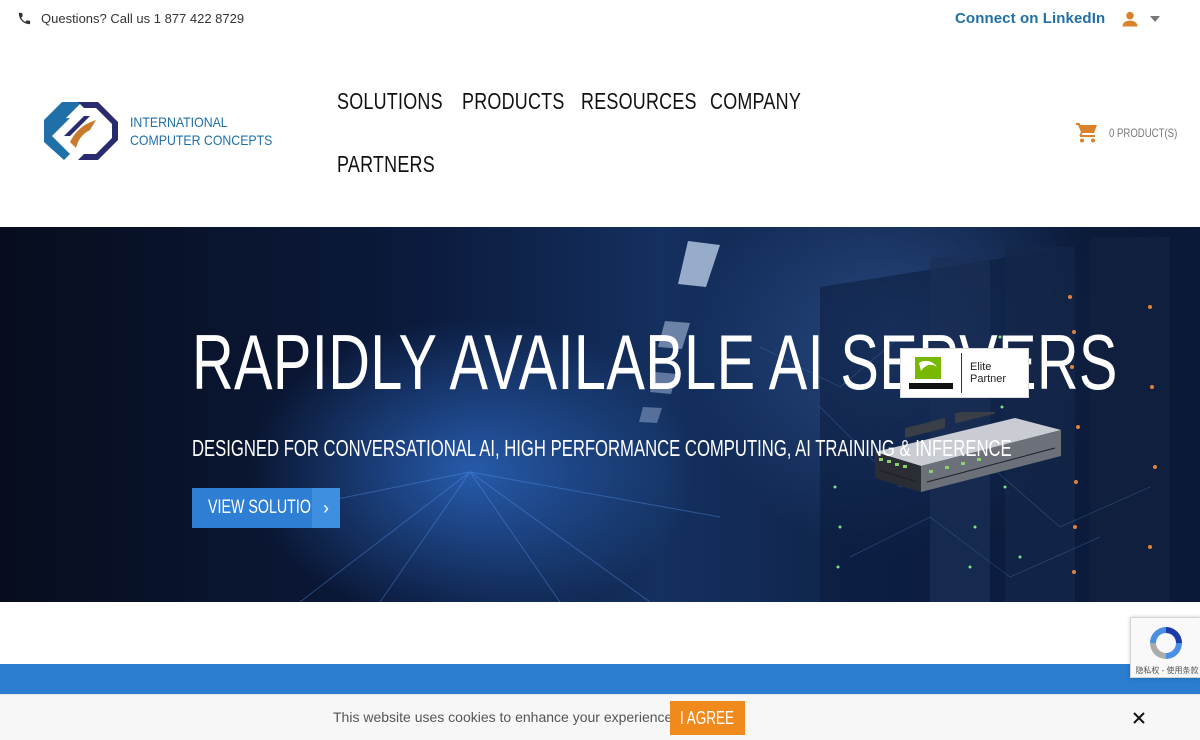 This screenshot has height=740, width=1200. What do you see at coordinates (390, 101) in the screenshot?
I see `nav-item-solutions: SOLUTIONS` at bounding box center [390, 101].